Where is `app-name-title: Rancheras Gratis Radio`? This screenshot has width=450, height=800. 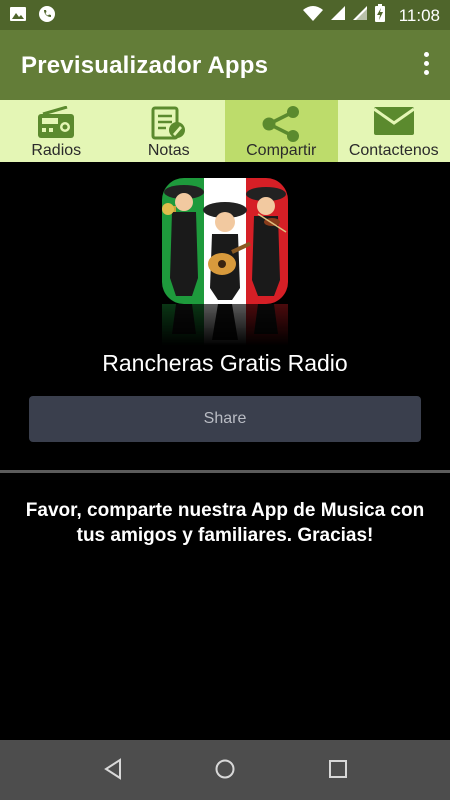
app-name-title: Rancheras Gratis Radio is located at coordinates (225, 363).